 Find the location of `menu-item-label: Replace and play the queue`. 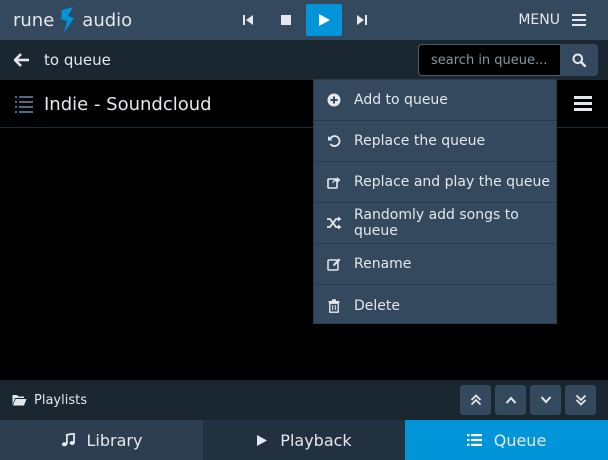

menu-item-label: Replace and play the queue is located at coordinates (452, 182).